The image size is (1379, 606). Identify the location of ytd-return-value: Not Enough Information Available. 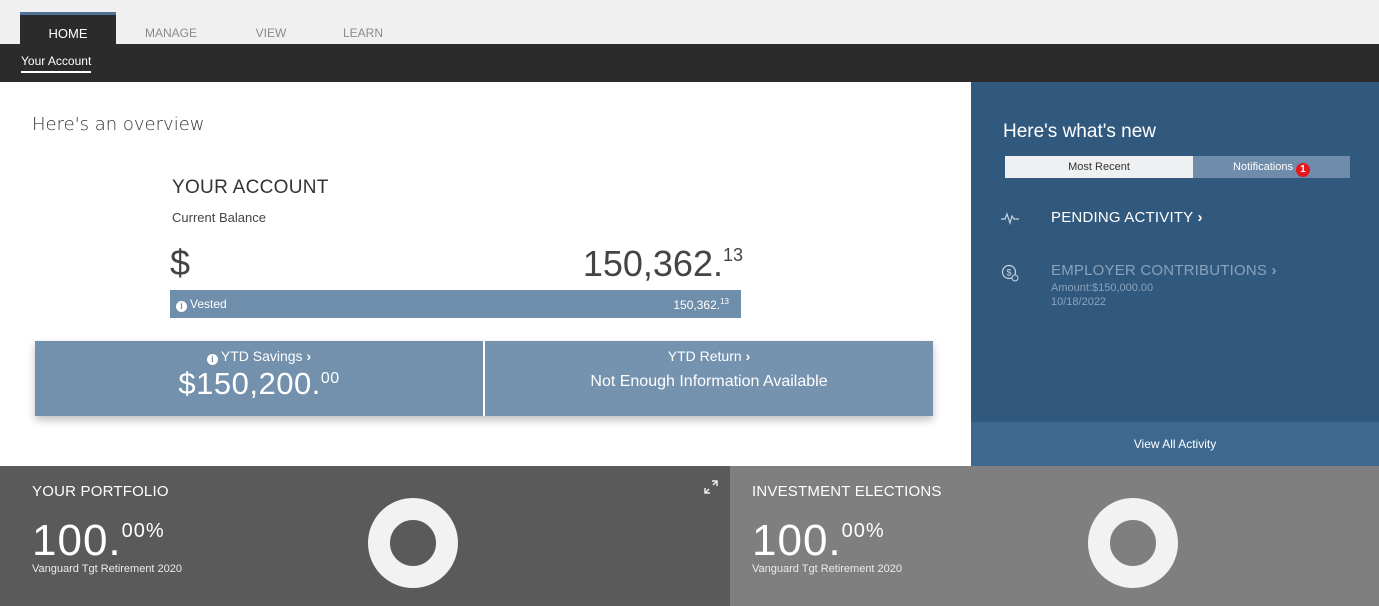
(709, 381).